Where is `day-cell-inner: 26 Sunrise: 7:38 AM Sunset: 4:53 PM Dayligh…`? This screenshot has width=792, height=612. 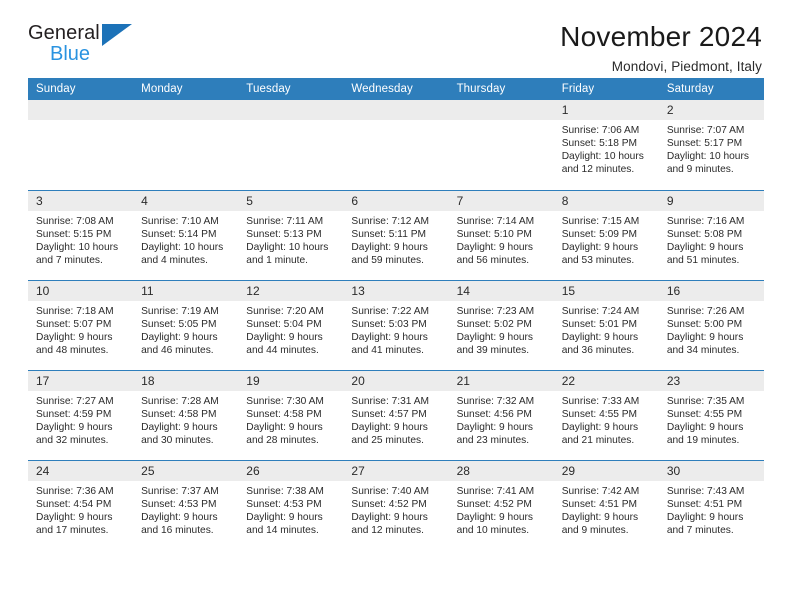
day-cell-inner: 26 Sunrise: 7:38 AM Sunset: 4:53 PM Dayligh… is located at coordinates (291, 505).